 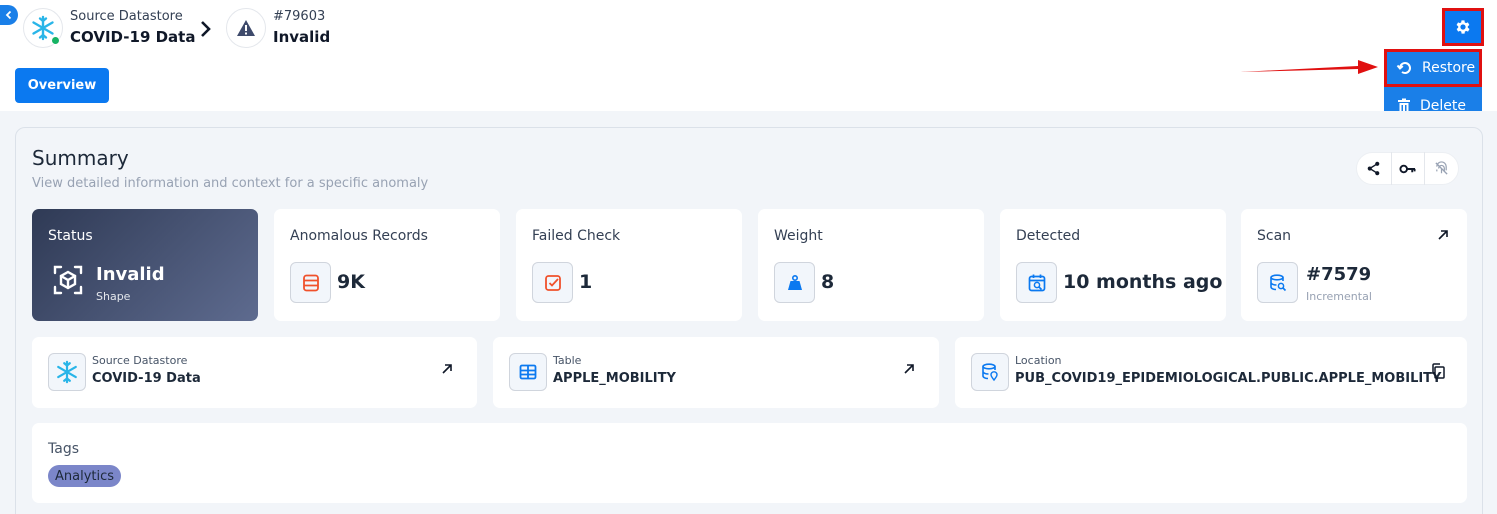 What do you see at coordinates (351, 282) in the screenshot?
I see `anomalous-records-value: 9K` at bounding box center [351, 282].